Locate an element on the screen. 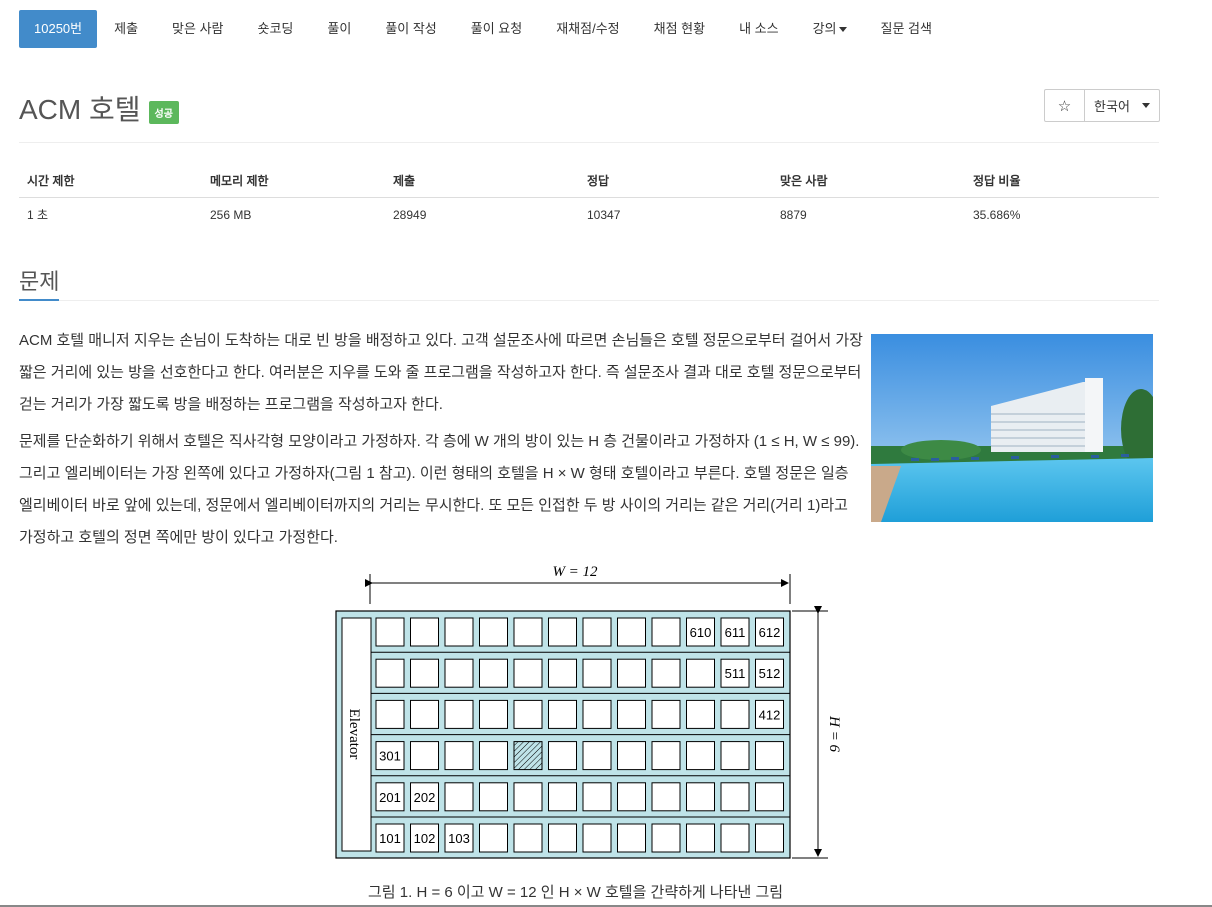  language-label: 한국어 is located at coordinates (1112, 106).